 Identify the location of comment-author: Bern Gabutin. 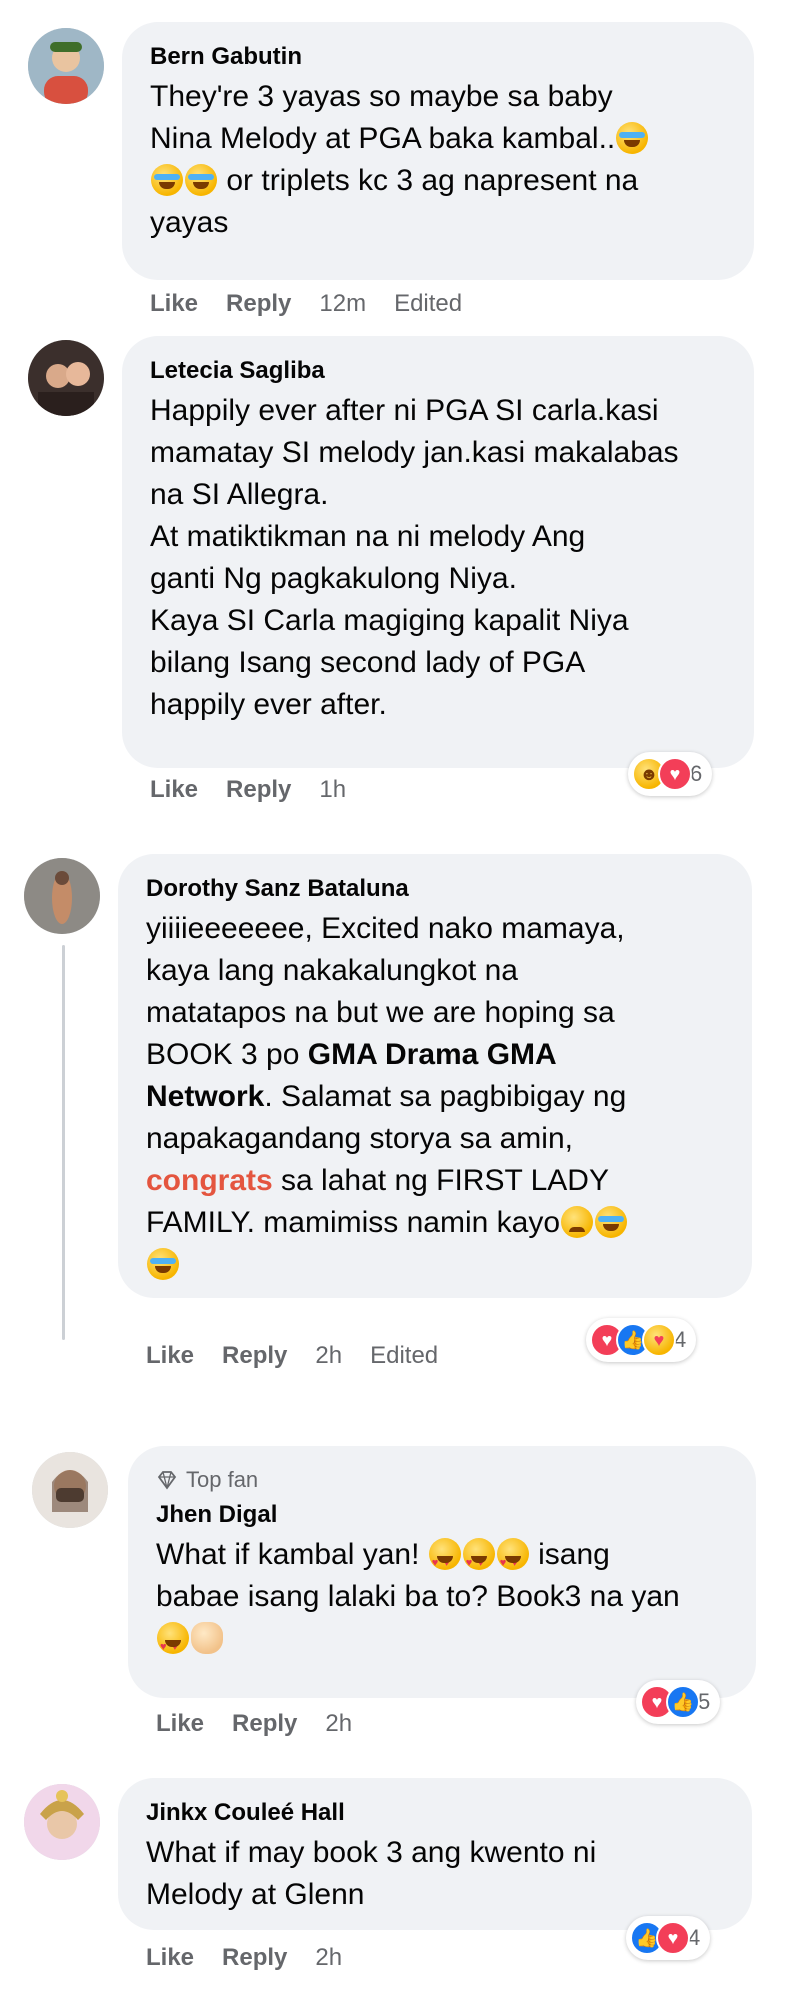
(438, 57).